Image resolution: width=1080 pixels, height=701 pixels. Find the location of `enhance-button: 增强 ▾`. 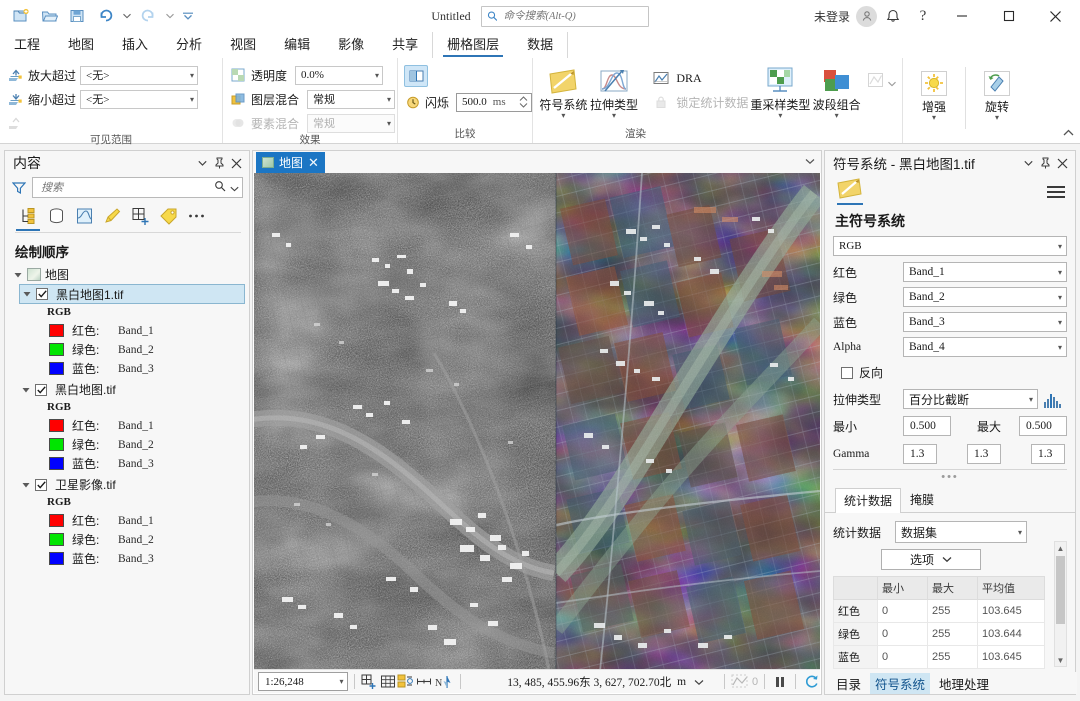

enhance-button: 增强 ▾ is located at coordinates (934, 93).